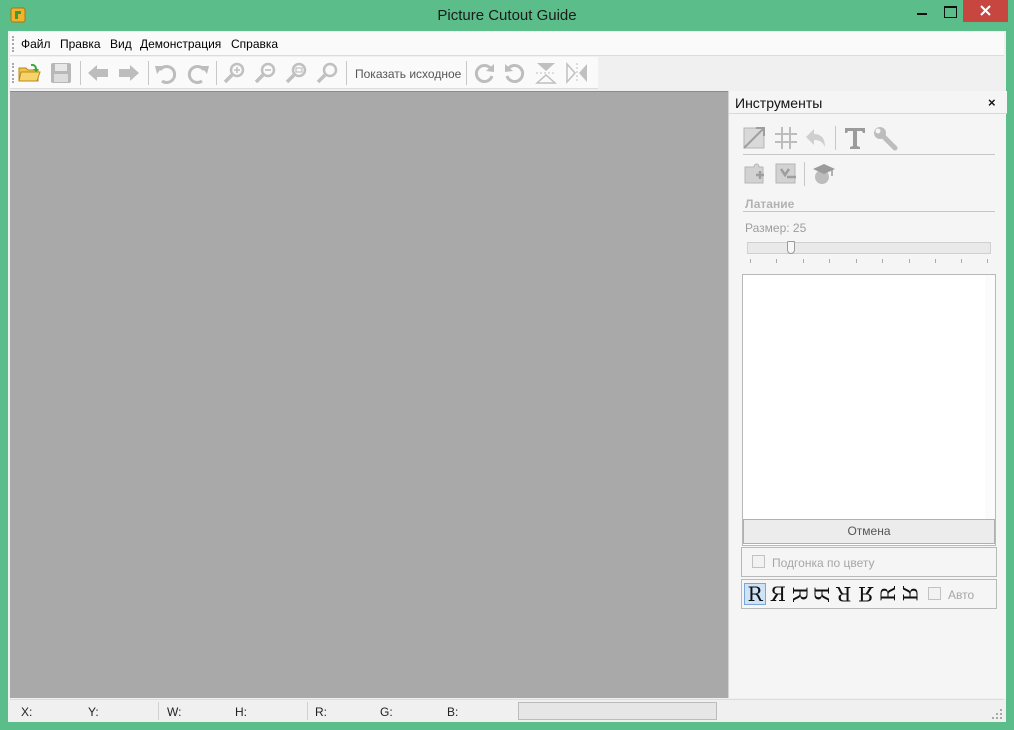 The width and height of the screenshot is (1014, 730). I want to click on grid-icon, so click(786, 138).